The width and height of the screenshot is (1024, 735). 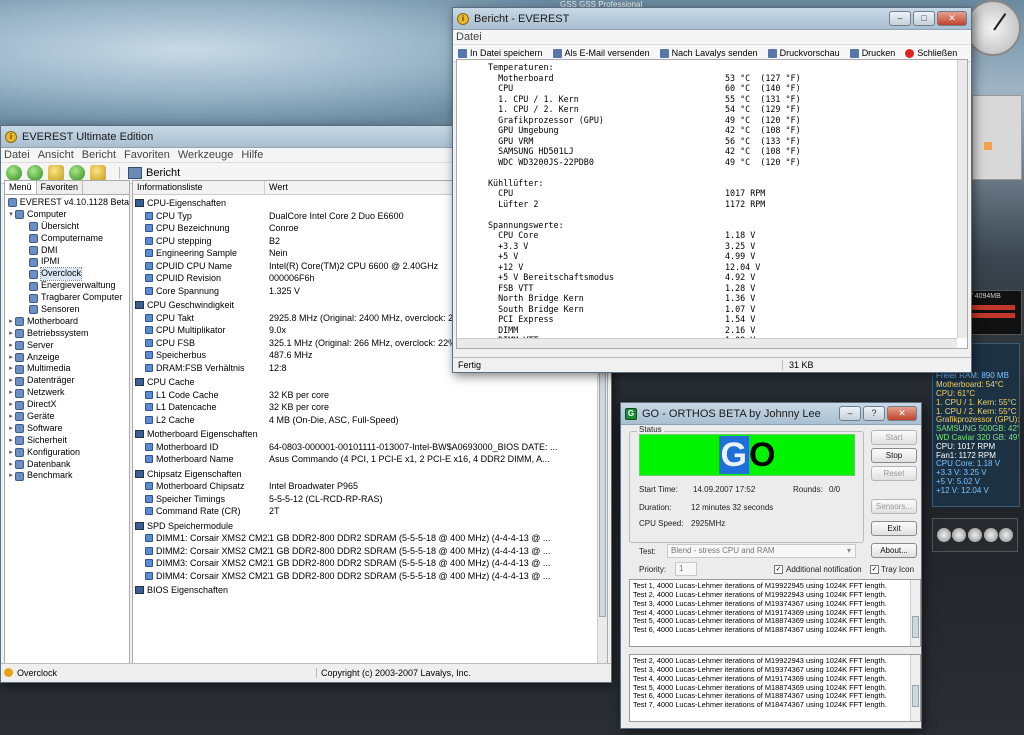 I want to click on tree-item: Tragbarer Computer, so click(x=67, y=298).